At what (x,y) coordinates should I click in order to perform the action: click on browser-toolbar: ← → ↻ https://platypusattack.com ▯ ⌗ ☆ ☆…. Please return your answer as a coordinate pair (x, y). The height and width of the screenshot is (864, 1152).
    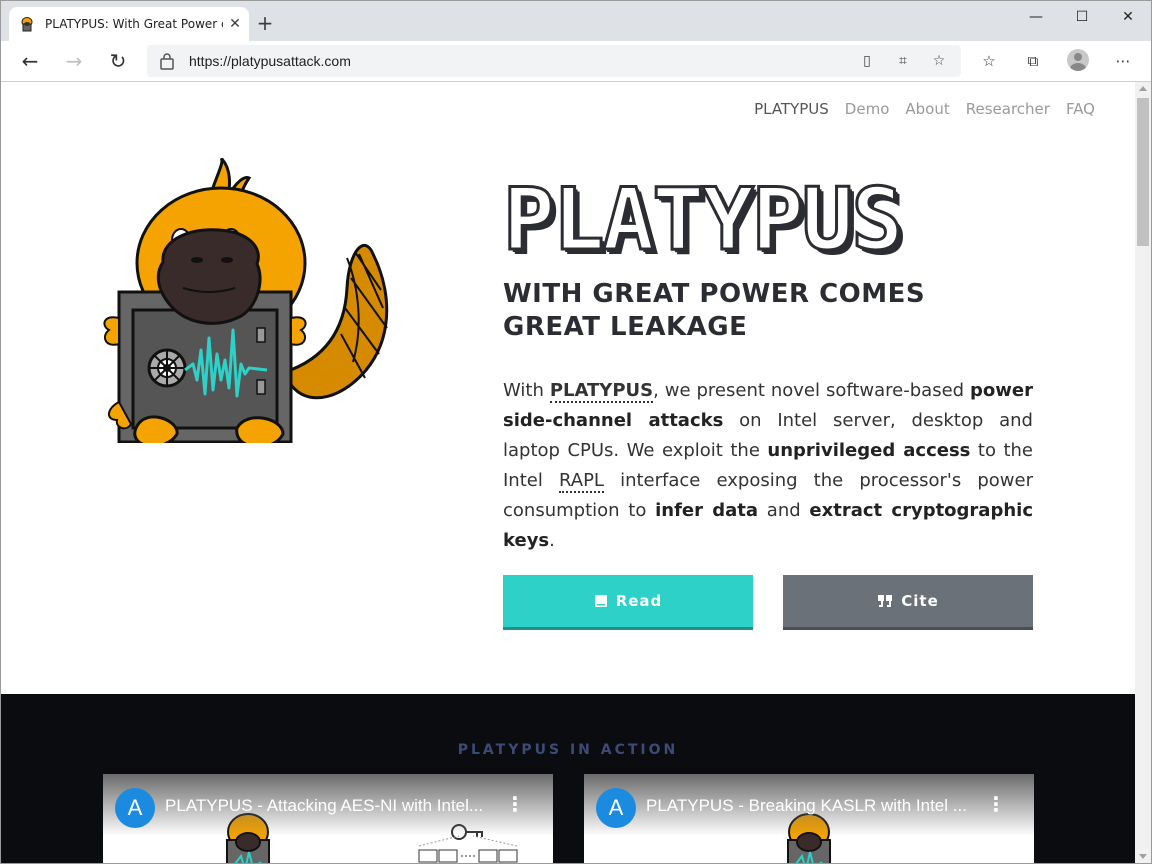
    Looking at the image, I should click on (576, 61).